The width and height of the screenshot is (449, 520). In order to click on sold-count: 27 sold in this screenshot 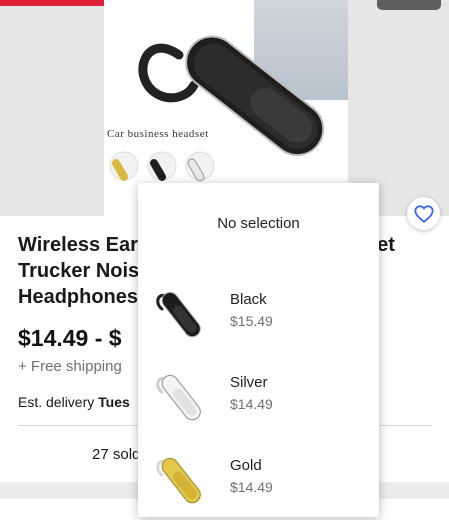, I will do `click(116, 454)`.